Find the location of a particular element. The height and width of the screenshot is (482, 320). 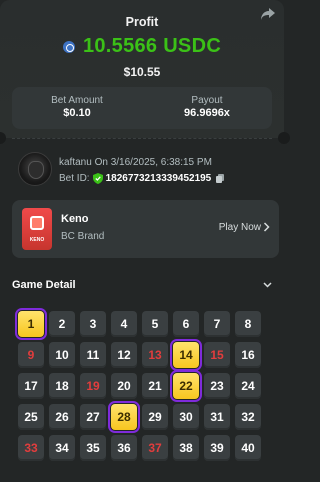

keno-cell: 4 is located at coordinates (124, 324).